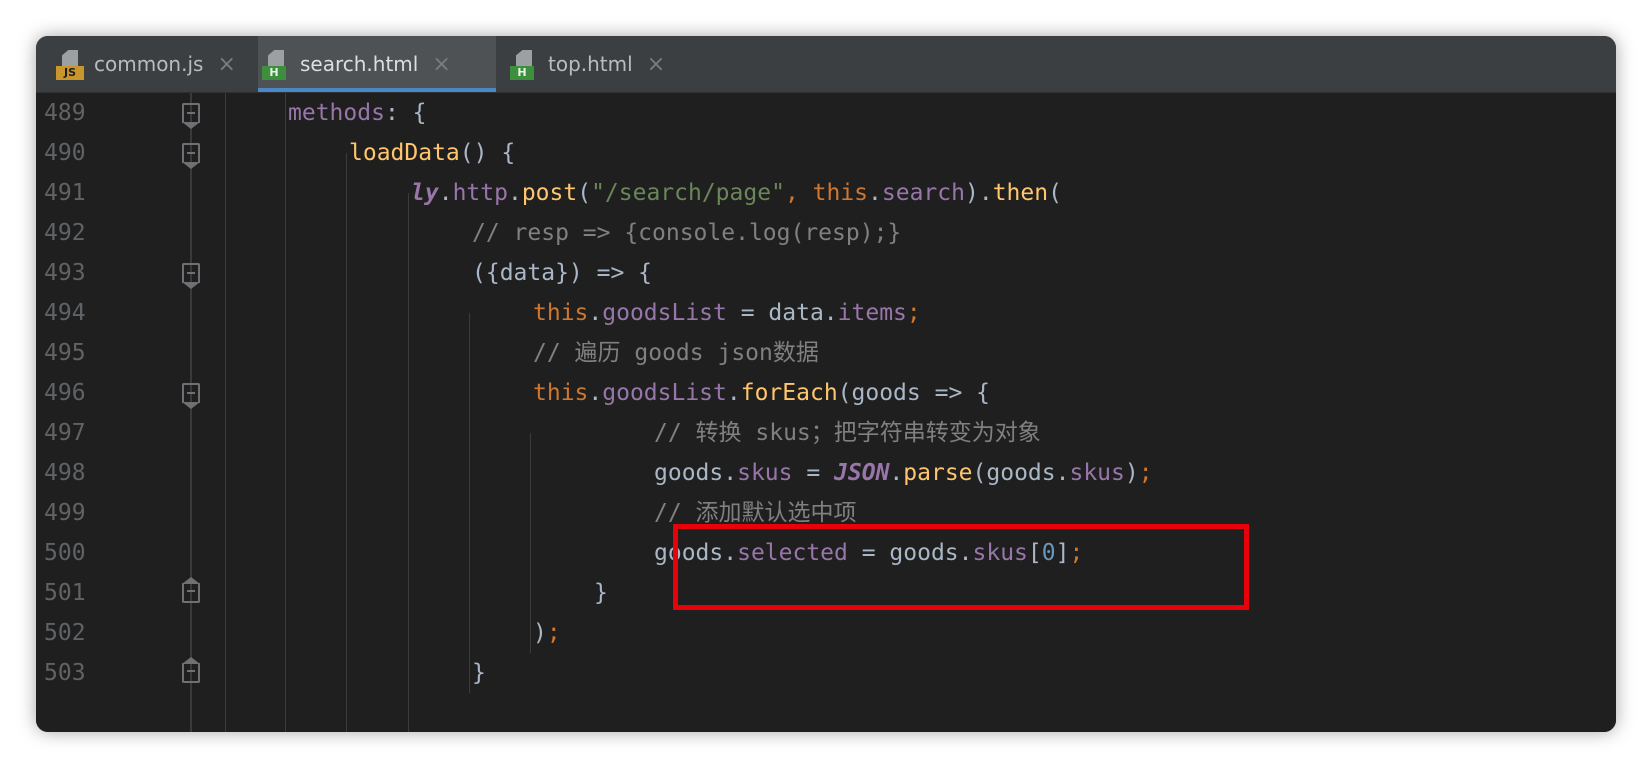 The height and width of the screenshot is (768, 1652). I want to click on code-line: 494 this.goodsList = data.items;, so click(826, 313).